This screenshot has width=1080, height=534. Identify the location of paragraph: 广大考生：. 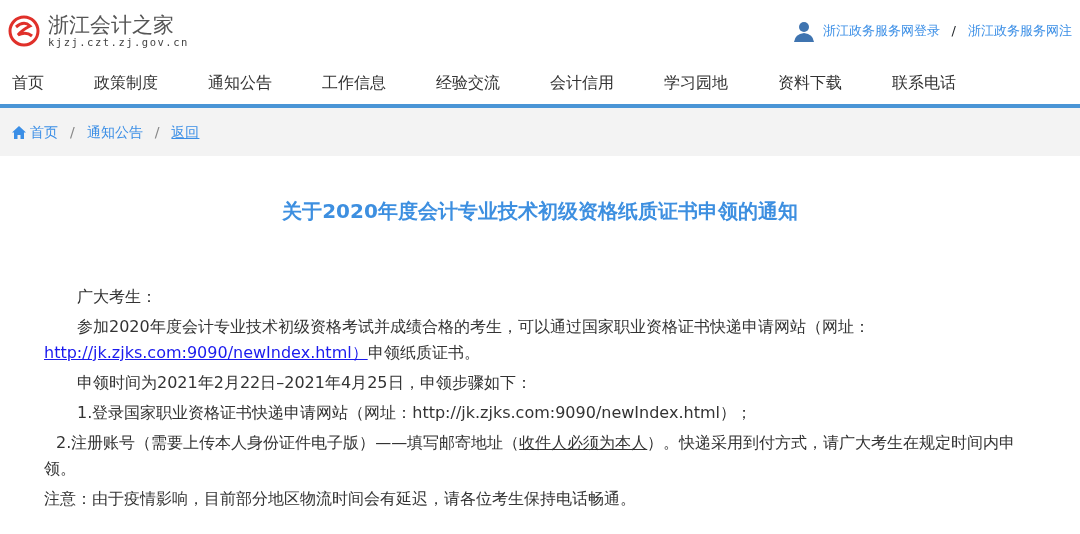
(117, 297).